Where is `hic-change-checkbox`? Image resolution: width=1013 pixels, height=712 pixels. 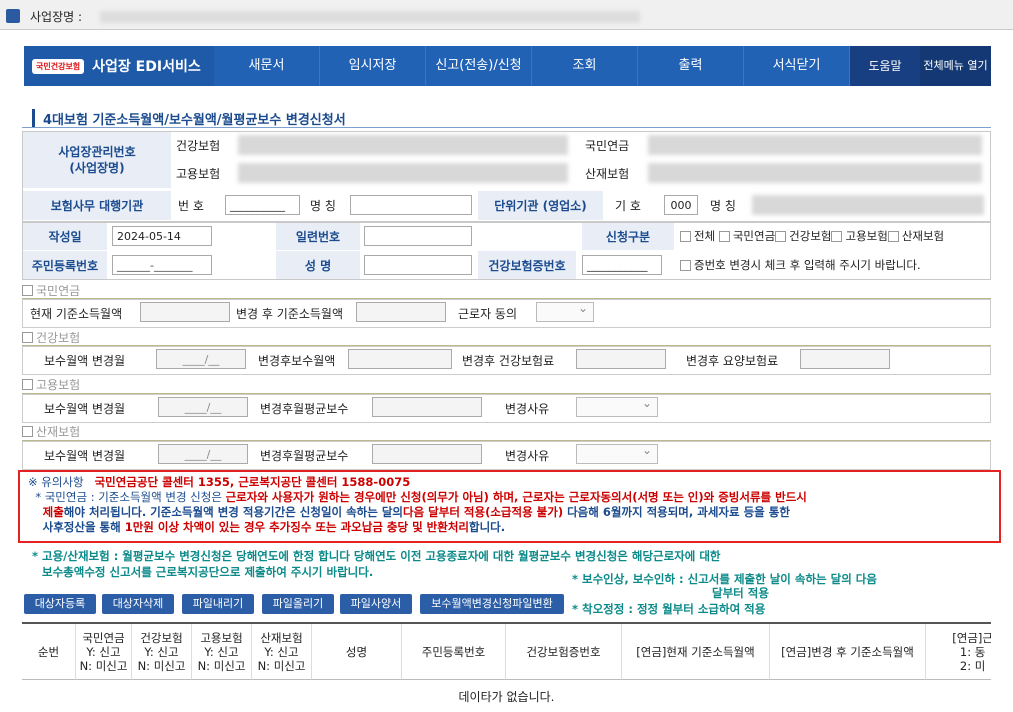
hic-change-checkbox is located at coordinates (685, 265).